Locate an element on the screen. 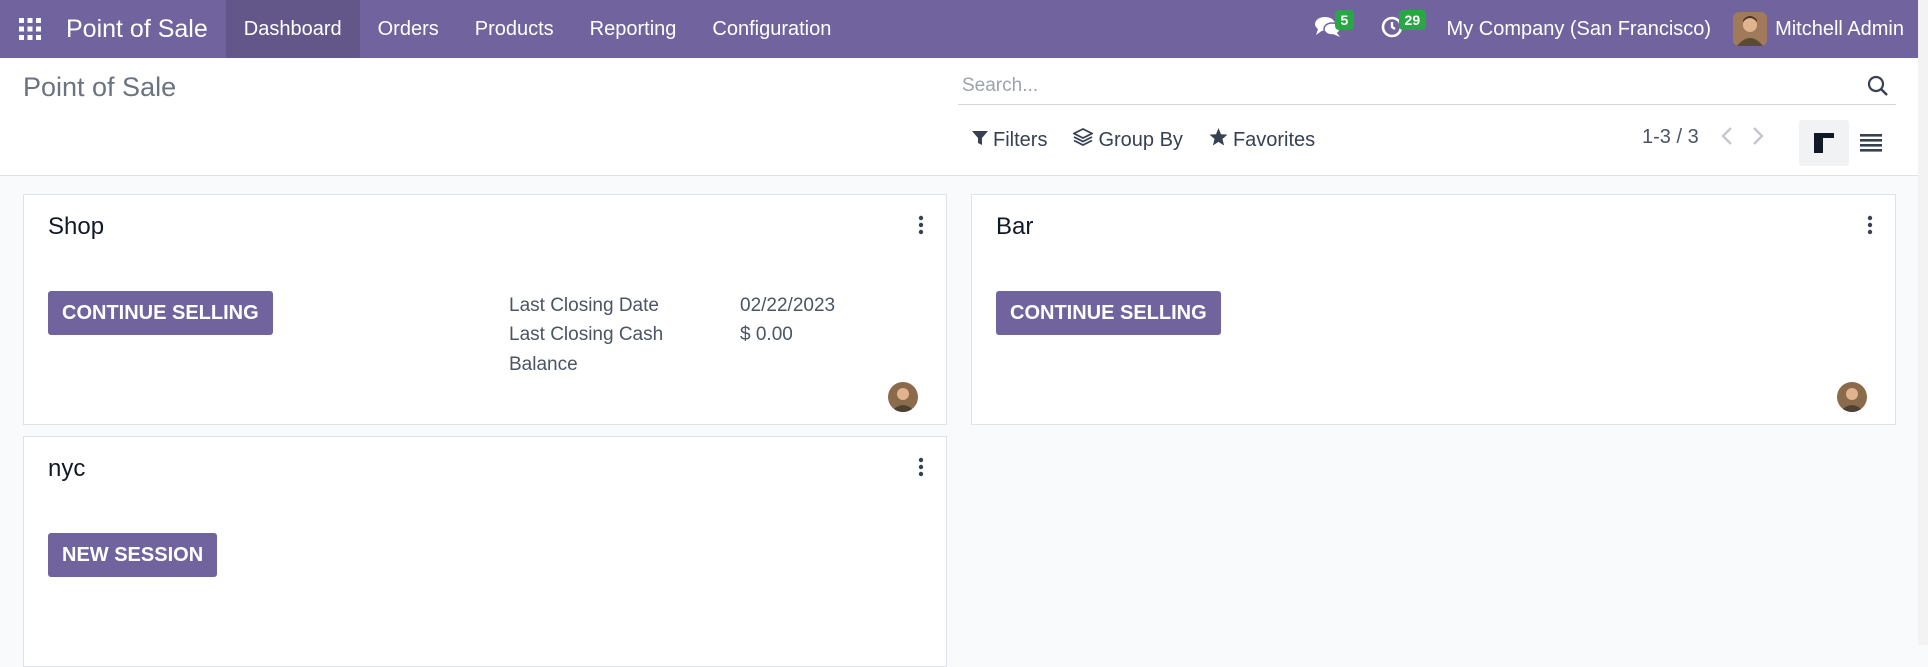 This screenshot has height=667, width=1928. group-by-button: Group By is located at coordinates (1127, 139).